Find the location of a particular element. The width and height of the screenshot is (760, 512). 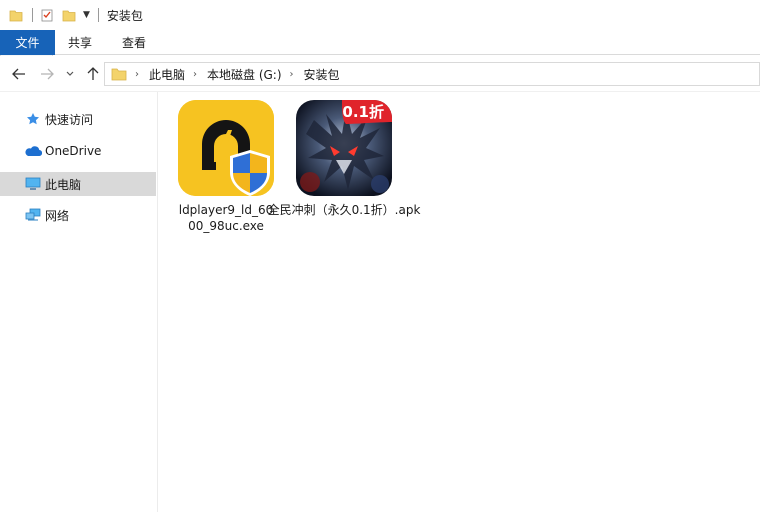

sidebar-item-network: 网络 is located at coordinates (78, 215).